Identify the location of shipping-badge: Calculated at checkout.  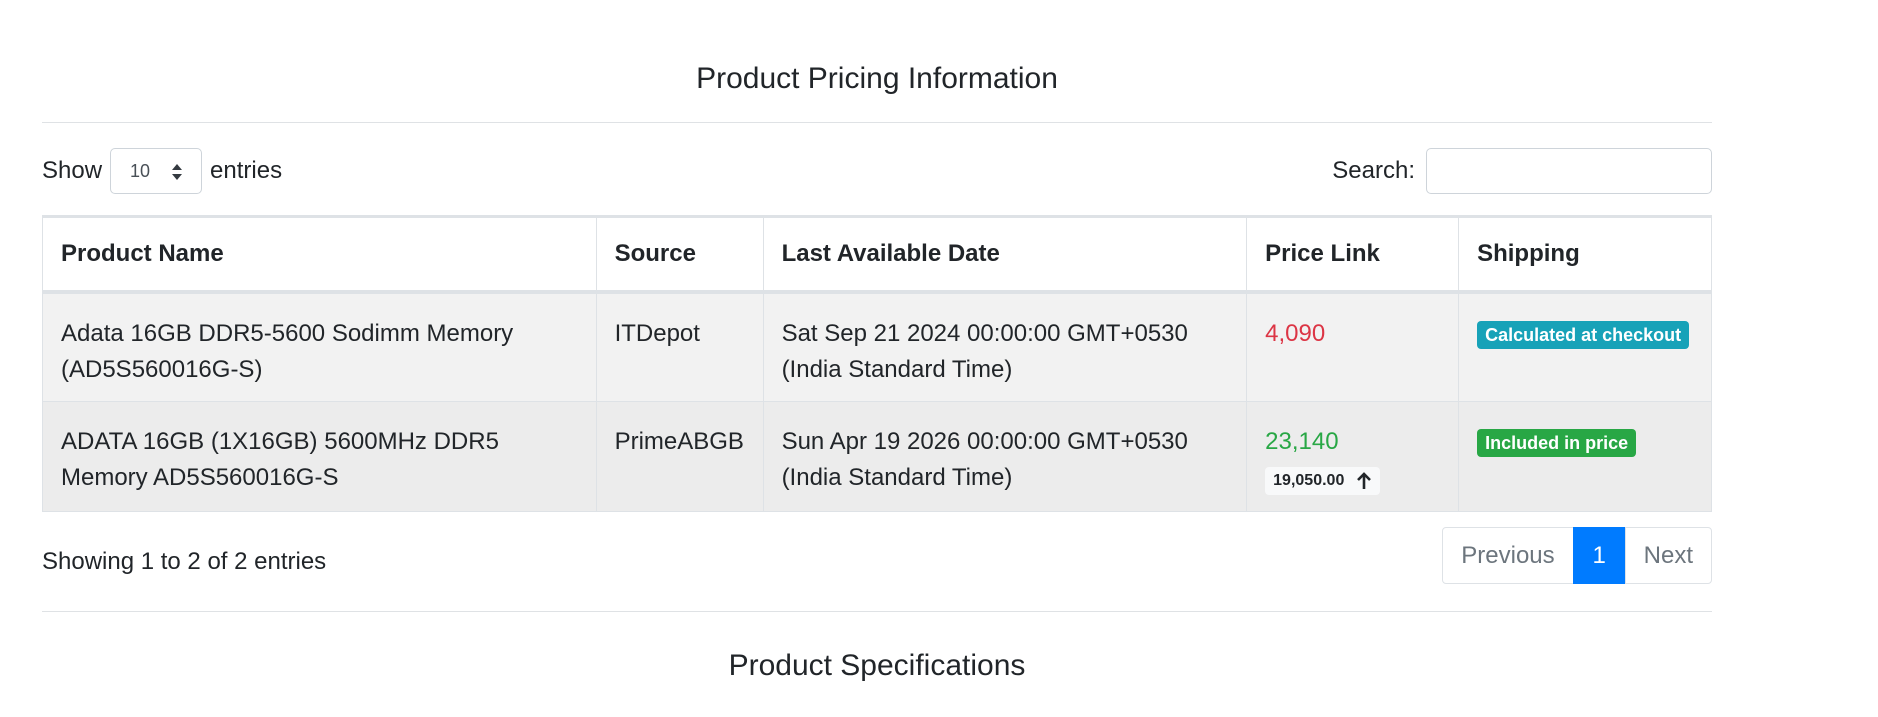
(1583, 334).